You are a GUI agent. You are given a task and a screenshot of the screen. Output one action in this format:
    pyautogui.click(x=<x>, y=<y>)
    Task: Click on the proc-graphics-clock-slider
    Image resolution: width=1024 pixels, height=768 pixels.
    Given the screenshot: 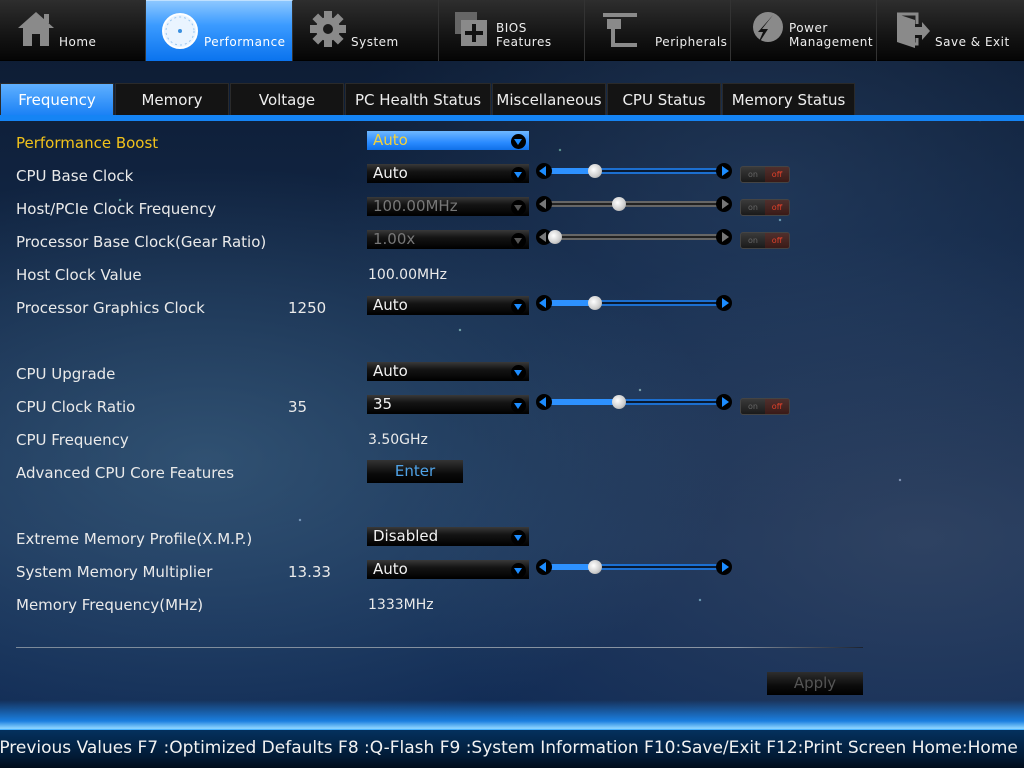 What is the action you would take?
    pyautogui.click(x=634, y=303)
    